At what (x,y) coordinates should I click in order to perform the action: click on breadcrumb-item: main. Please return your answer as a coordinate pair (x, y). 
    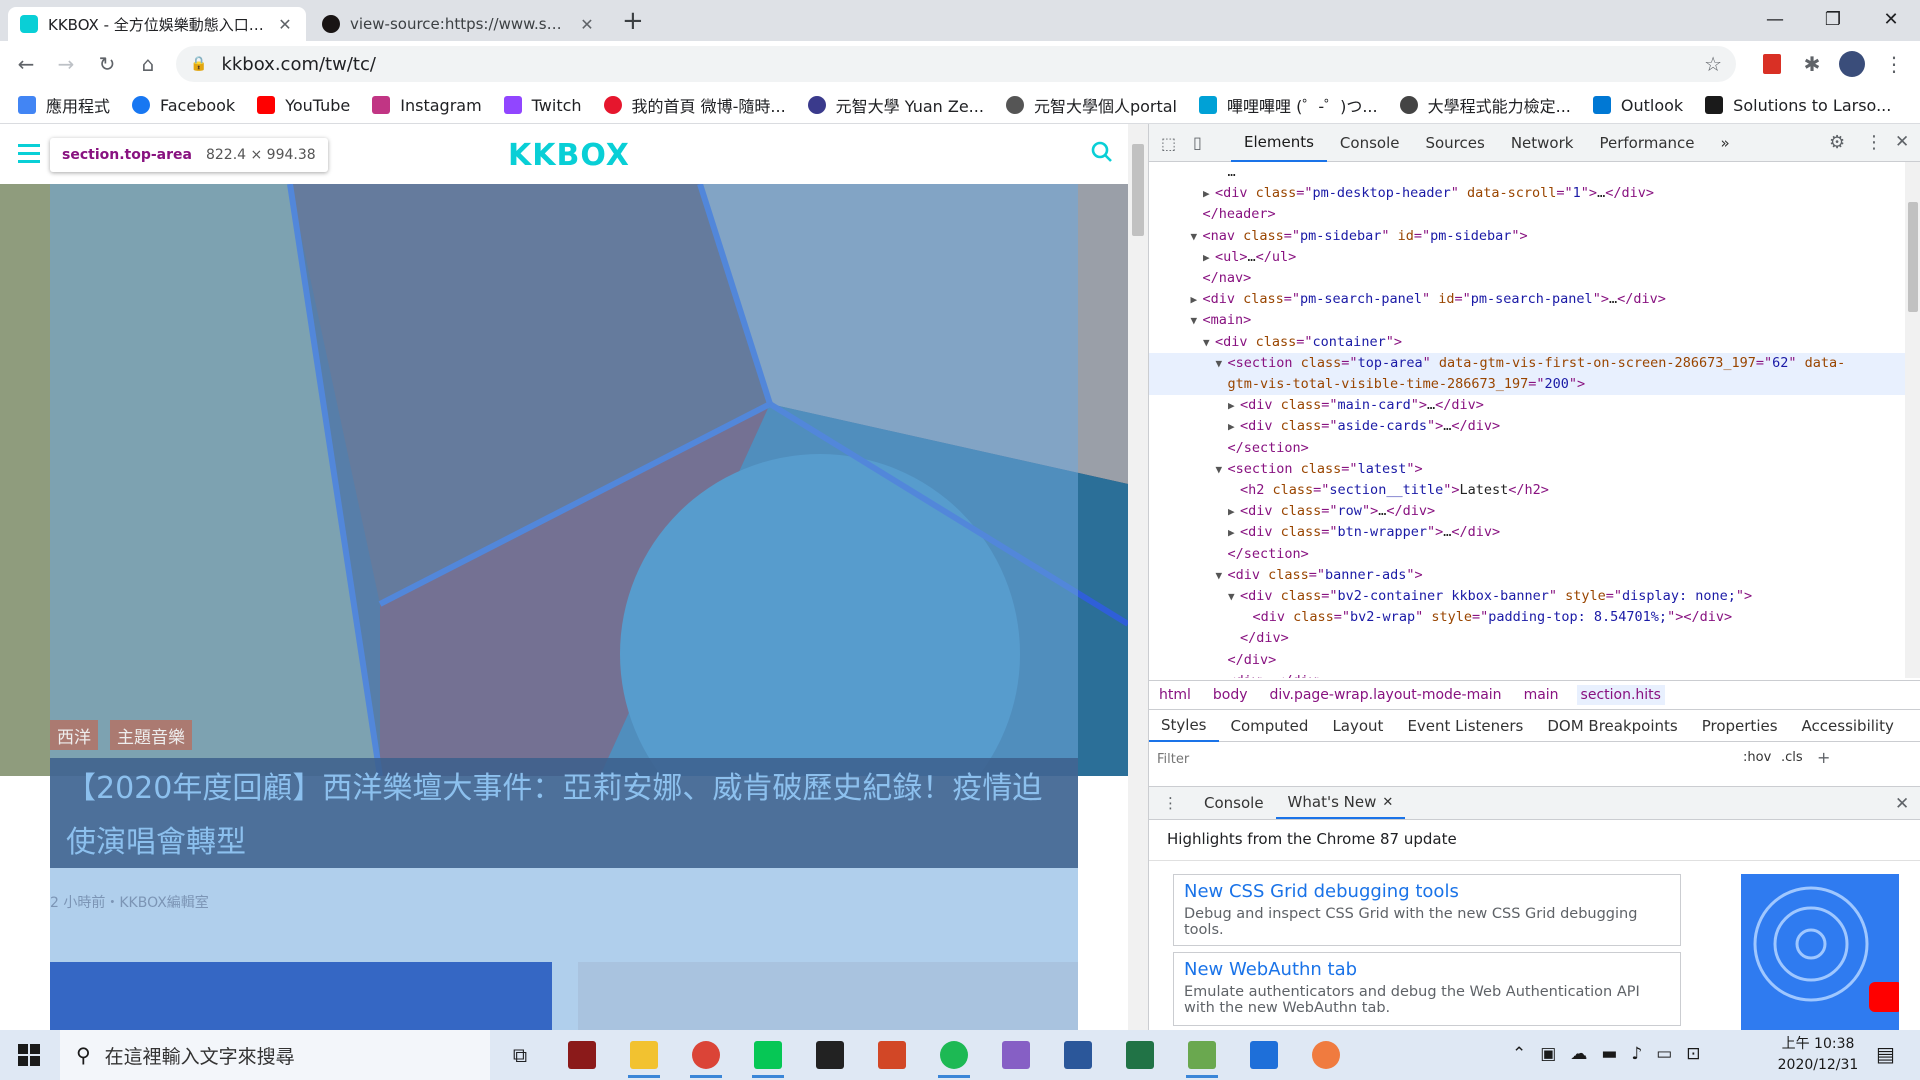
    Looking at the image, I should click on (1541, 695).